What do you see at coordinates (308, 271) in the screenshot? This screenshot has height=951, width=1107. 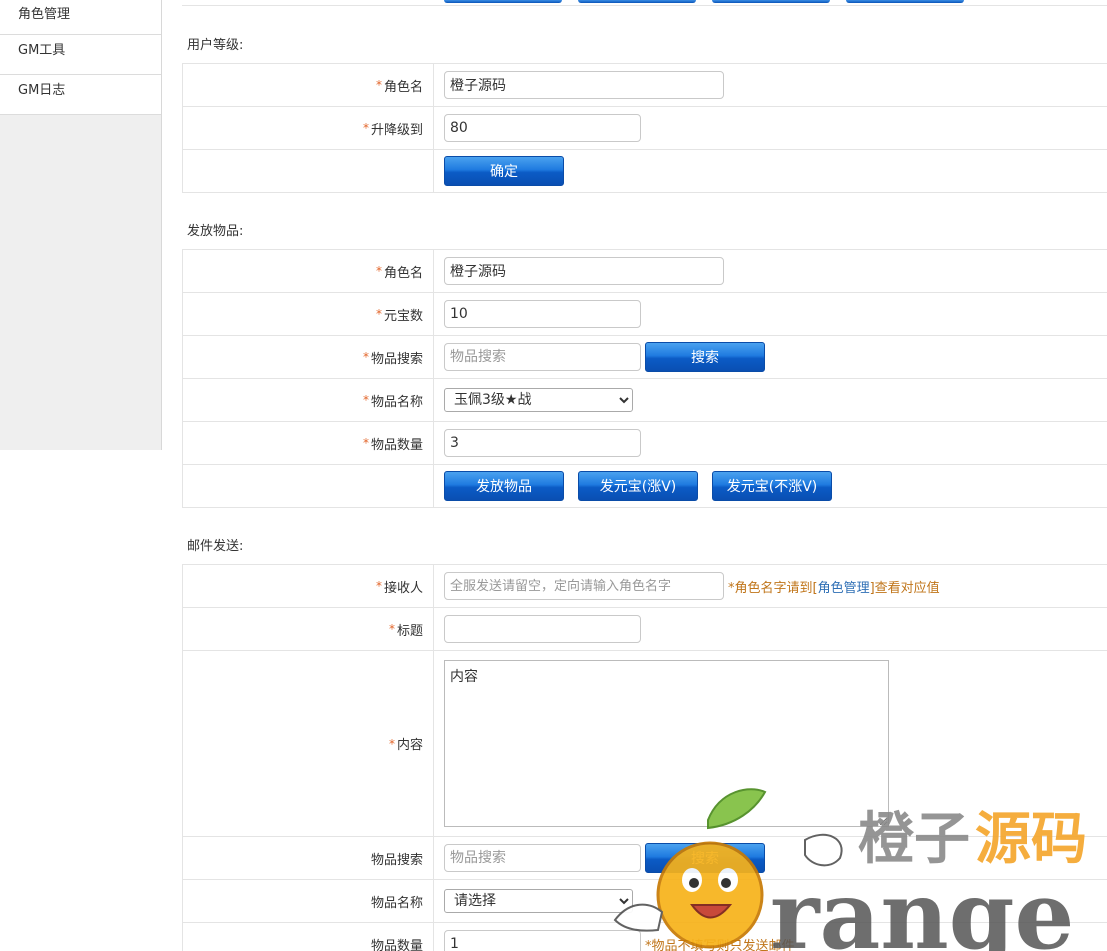 I see `items-role-label: * 角色名` at bounding box center [308, 271].